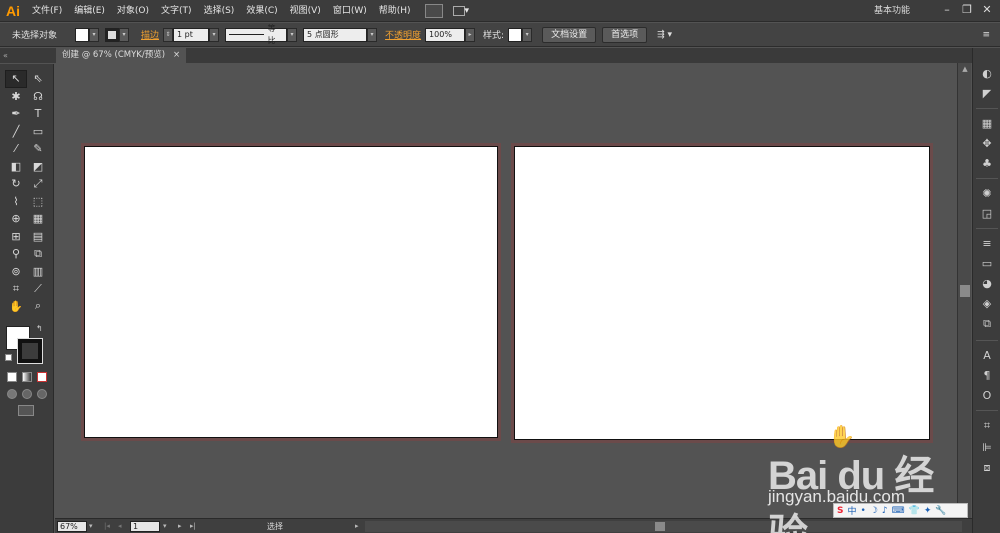 This screenshot has width=1000, height=533. I want to click on color-guide-icon: ◤, so click(987, 94).